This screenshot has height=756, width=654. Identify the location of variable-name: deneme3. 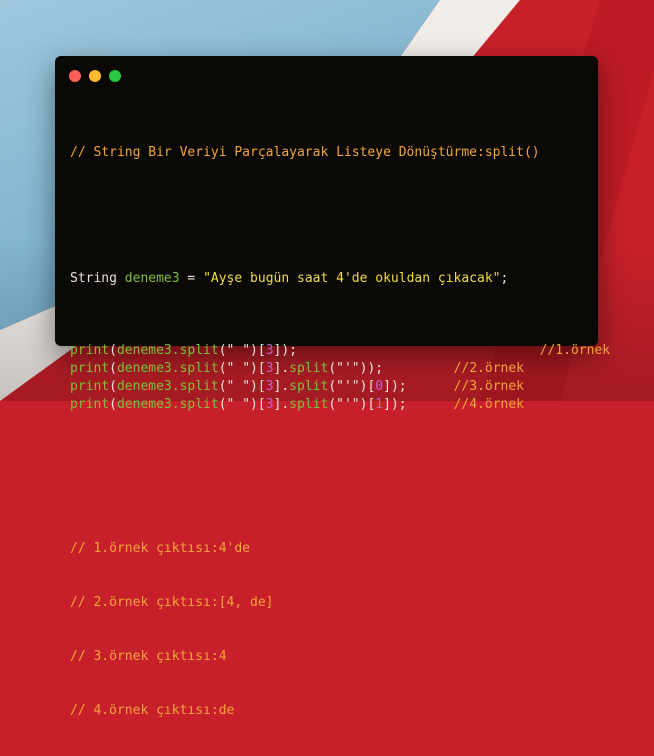
(152, 278).